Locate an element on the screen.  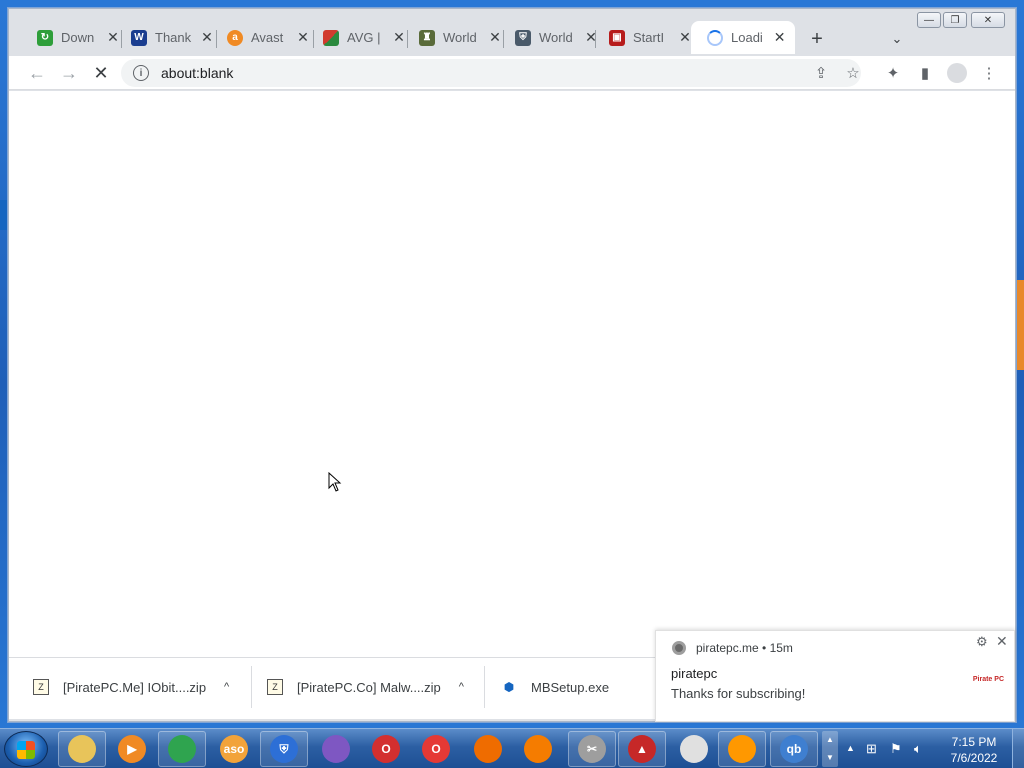
download-item-1: Z [PiratePC.Co] Malw....zip ^ is located at coordinates (365, 687).